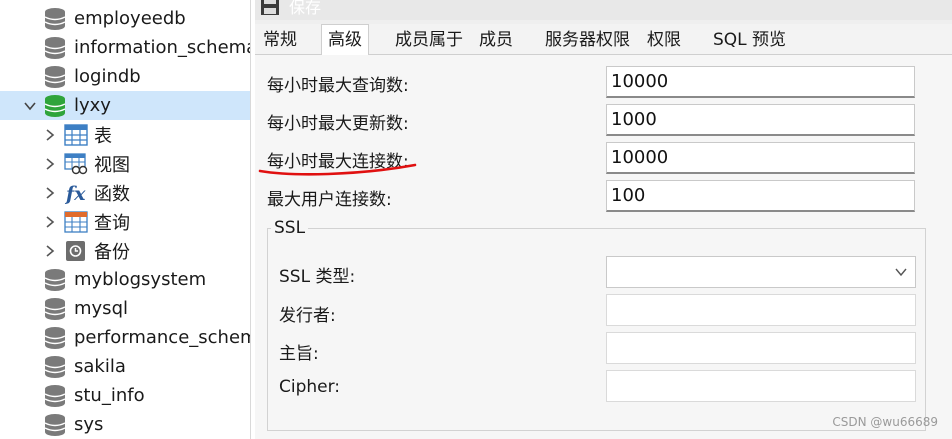 Image resolution: width=952 pixels, height=439 pixels. I want to click on tree-item-performance-schema: performance_schema, so click(125, 337).